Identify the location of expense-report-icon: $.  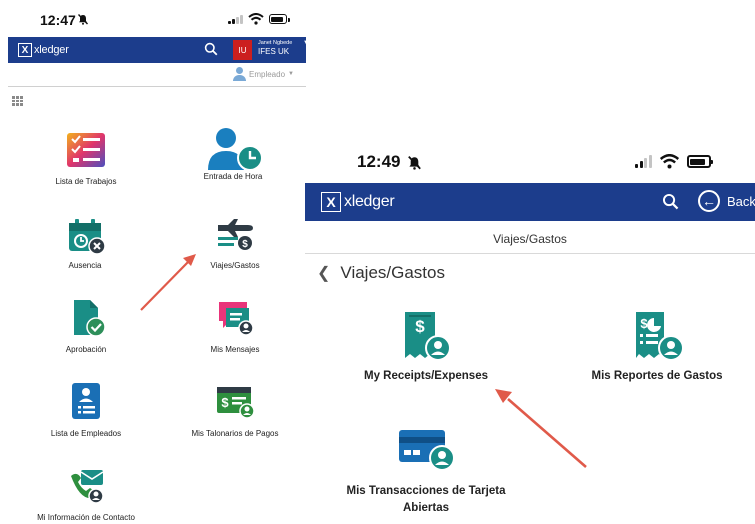
(660, 336).